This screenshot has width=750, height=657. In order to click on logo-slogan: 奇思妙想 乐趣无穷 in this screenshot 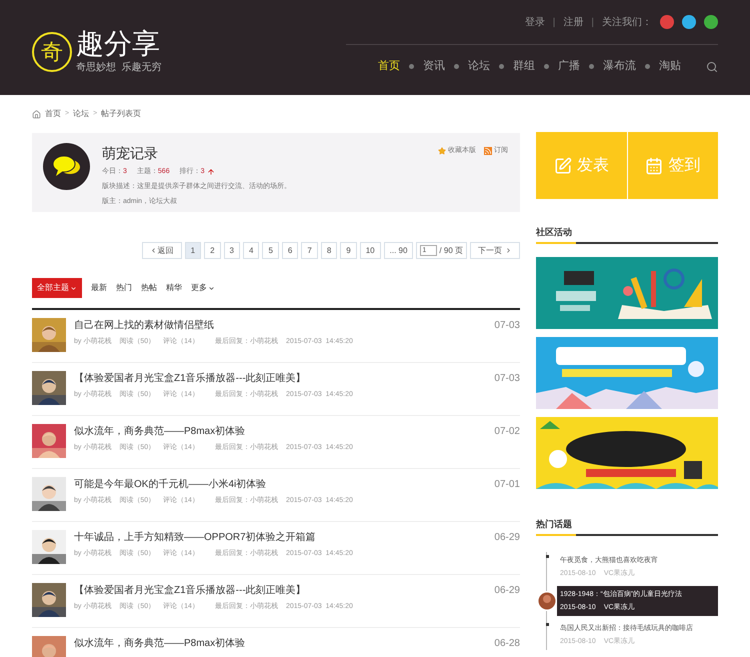, I will do `click(119, 67)`.